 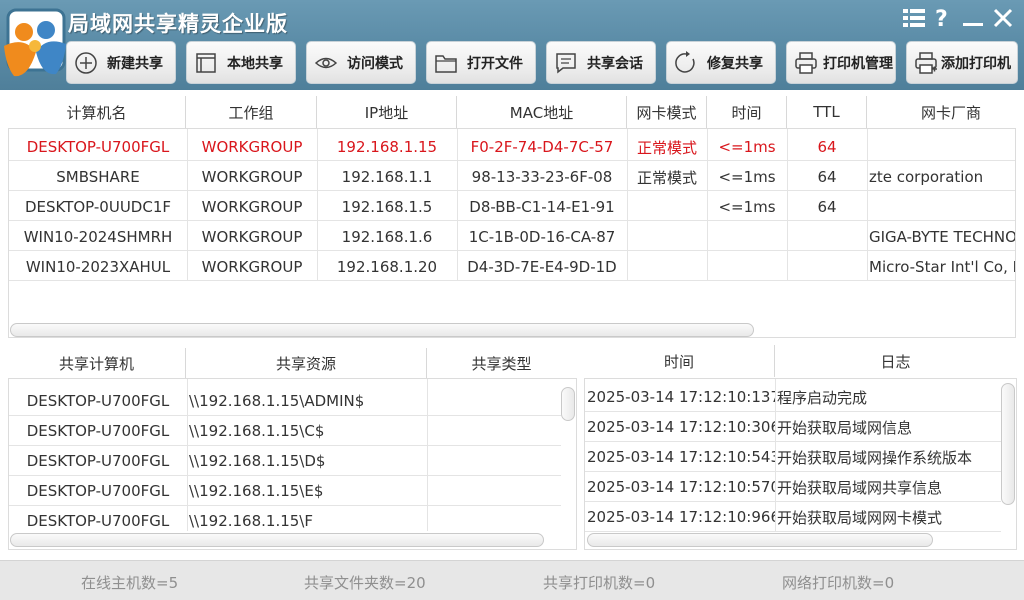 What do you see at coordinates (845, 427) in the screenshot?
I see `cell-log-message: 开始获取局域网信息` at bounding box center [845, 427].